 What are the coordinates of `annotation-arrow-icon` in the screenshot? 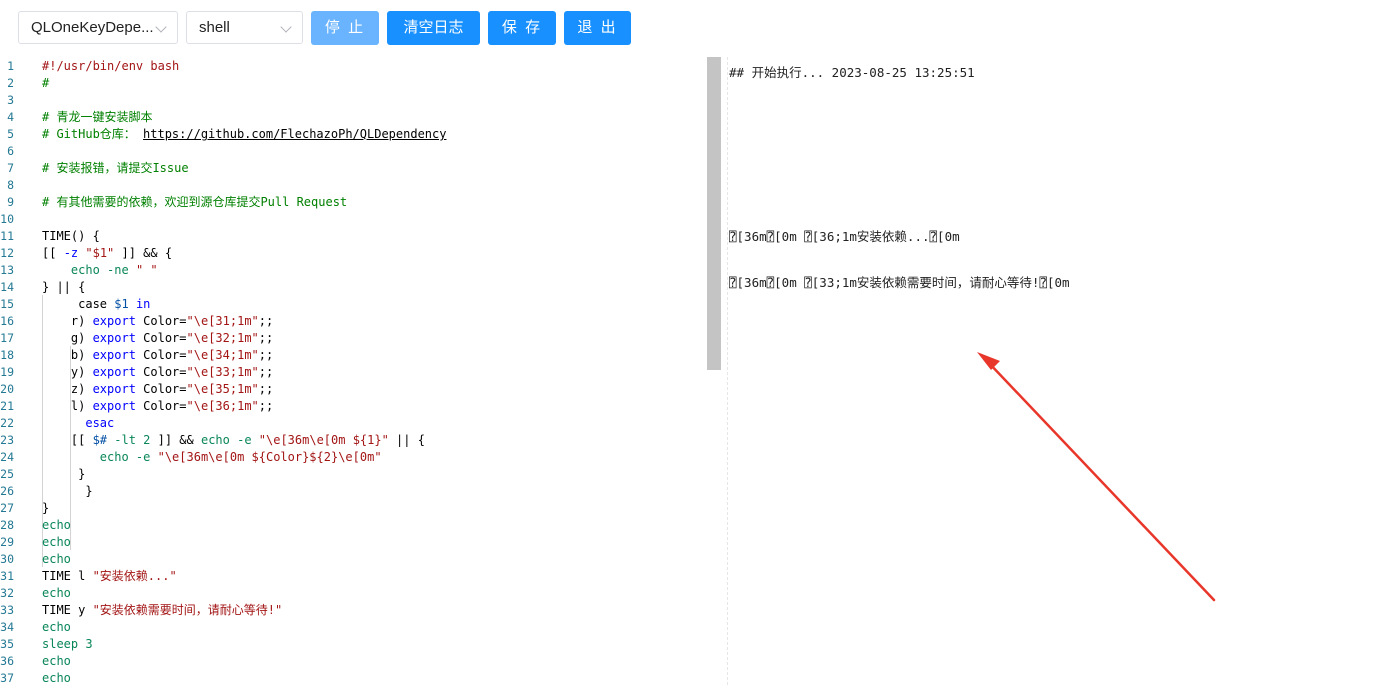 It's located at (1096, 477).